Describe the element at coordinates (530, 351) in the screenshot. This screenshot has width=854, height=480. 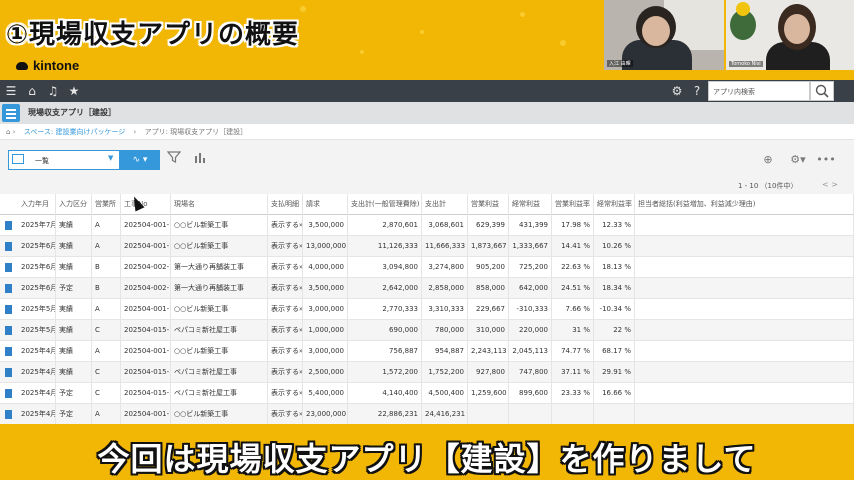
I see `cell-ordinary-profit: 2,045,113` at that location.